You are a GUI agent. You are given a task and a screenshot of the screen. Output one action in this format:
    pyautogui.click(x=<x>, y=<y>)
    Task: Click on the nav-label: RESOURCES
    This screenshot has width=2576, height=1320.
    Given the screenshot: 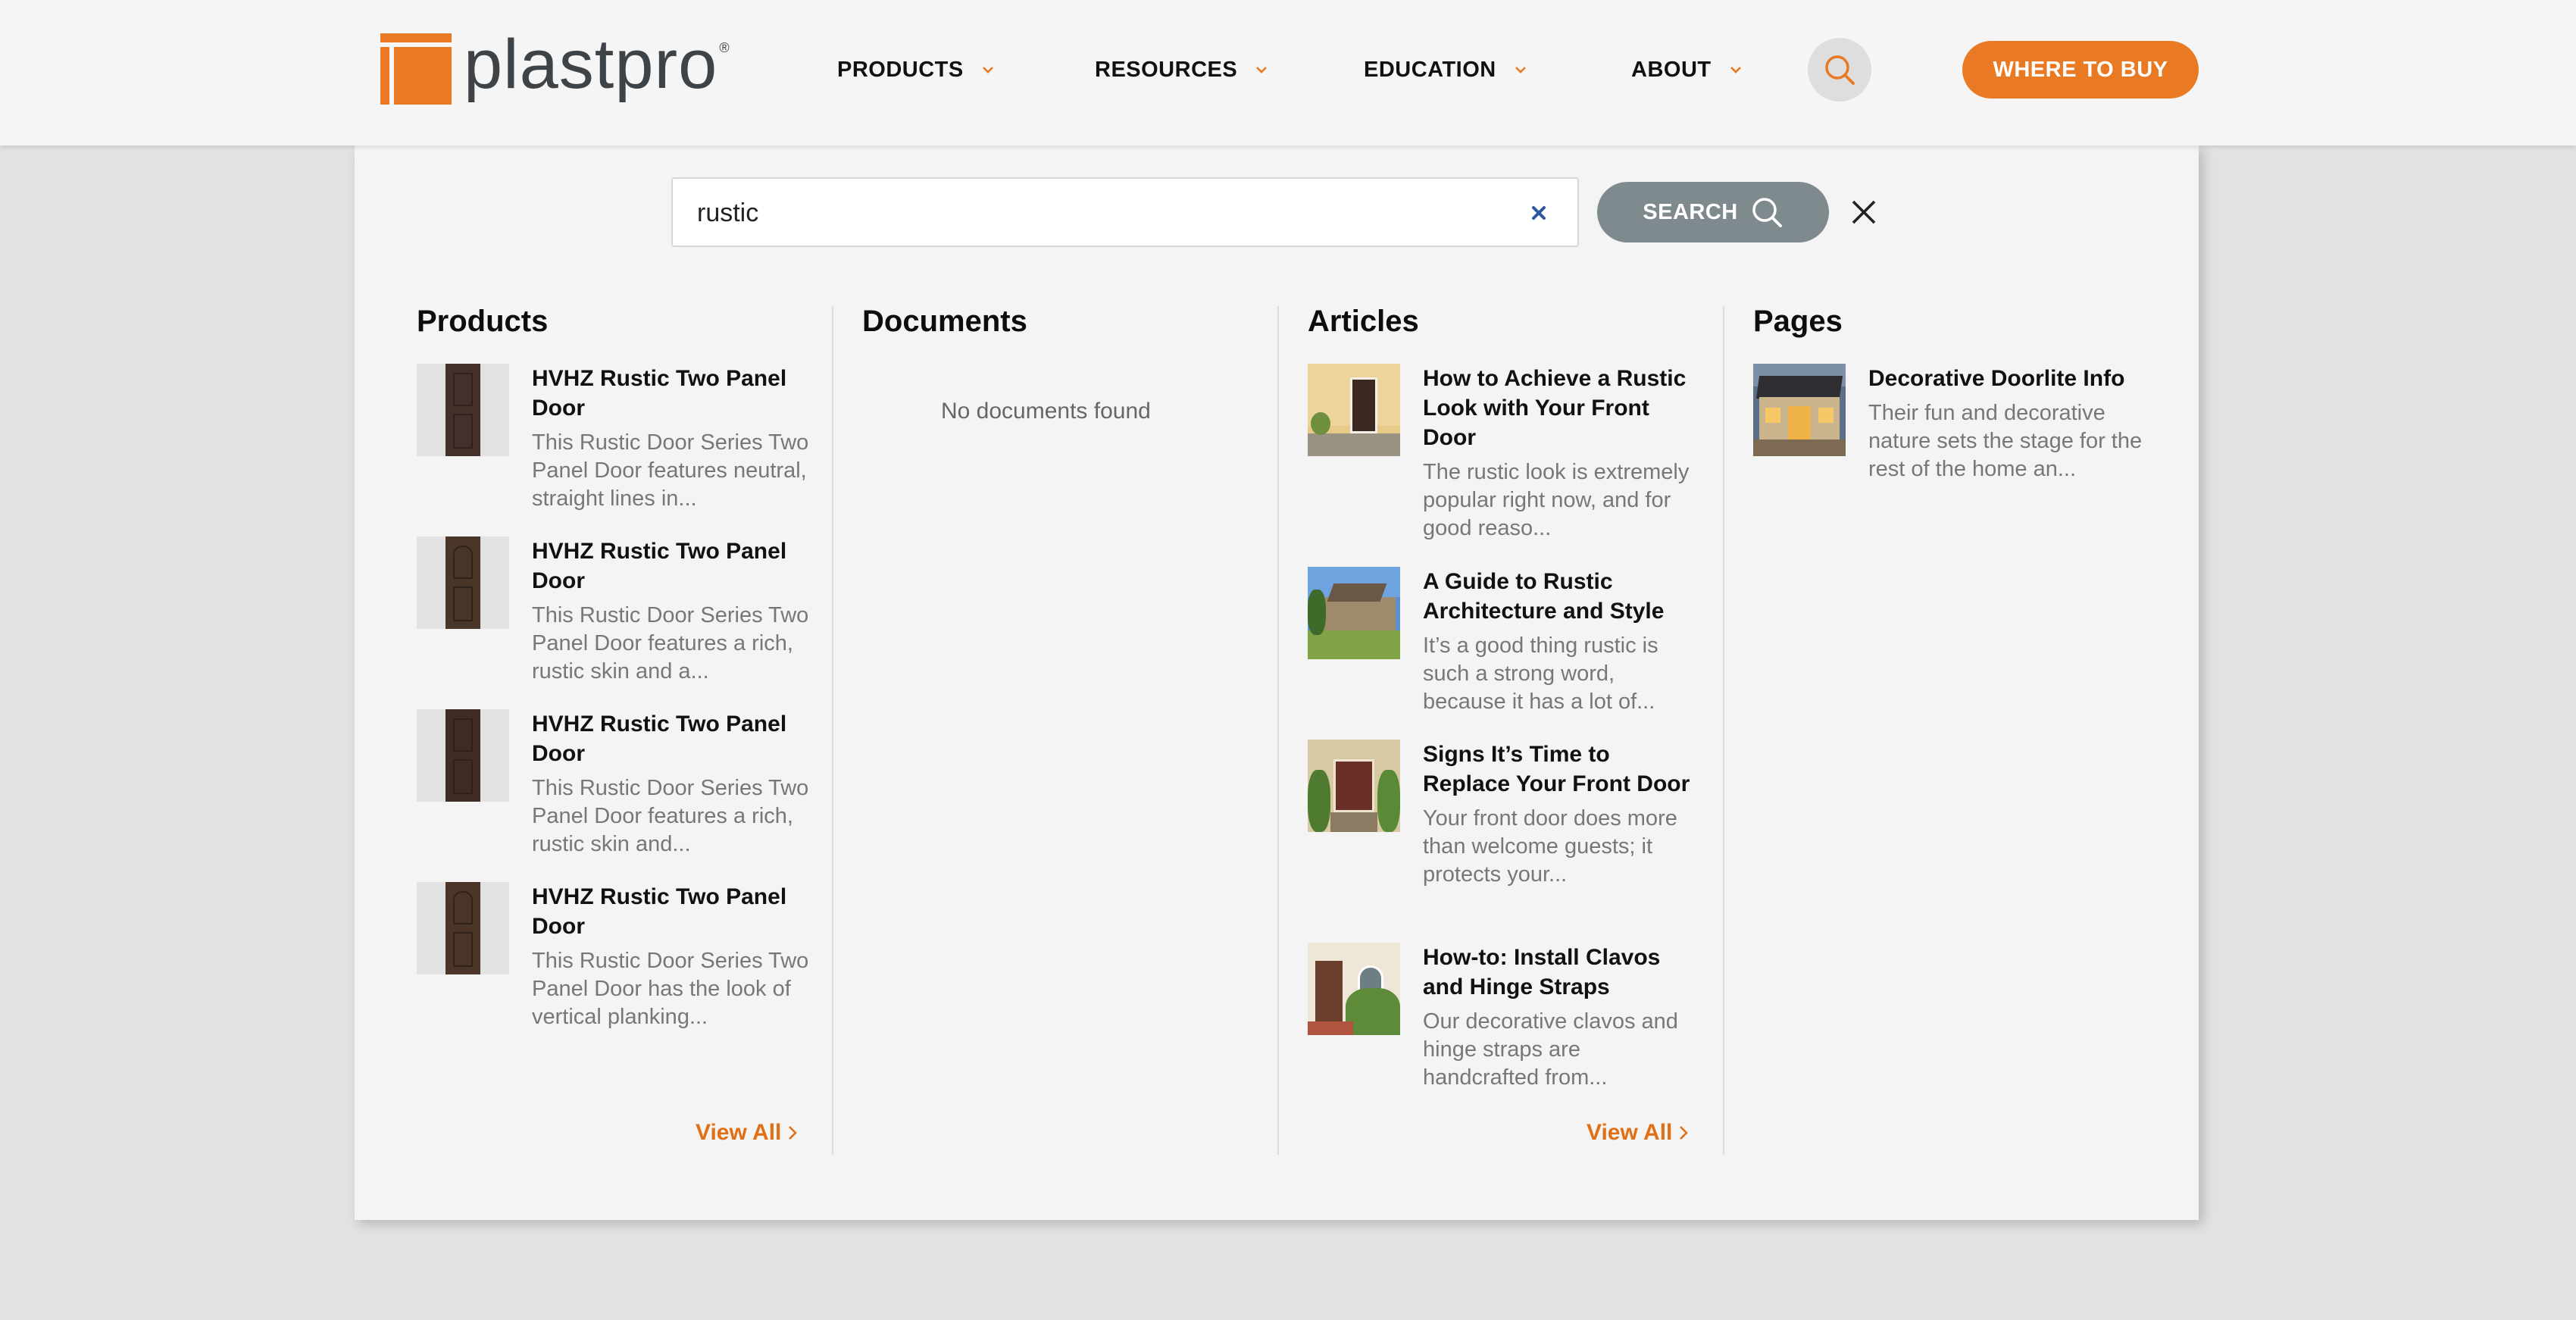 What is the action you would take?
    pyautogui.click(x=1166, y=69)
    